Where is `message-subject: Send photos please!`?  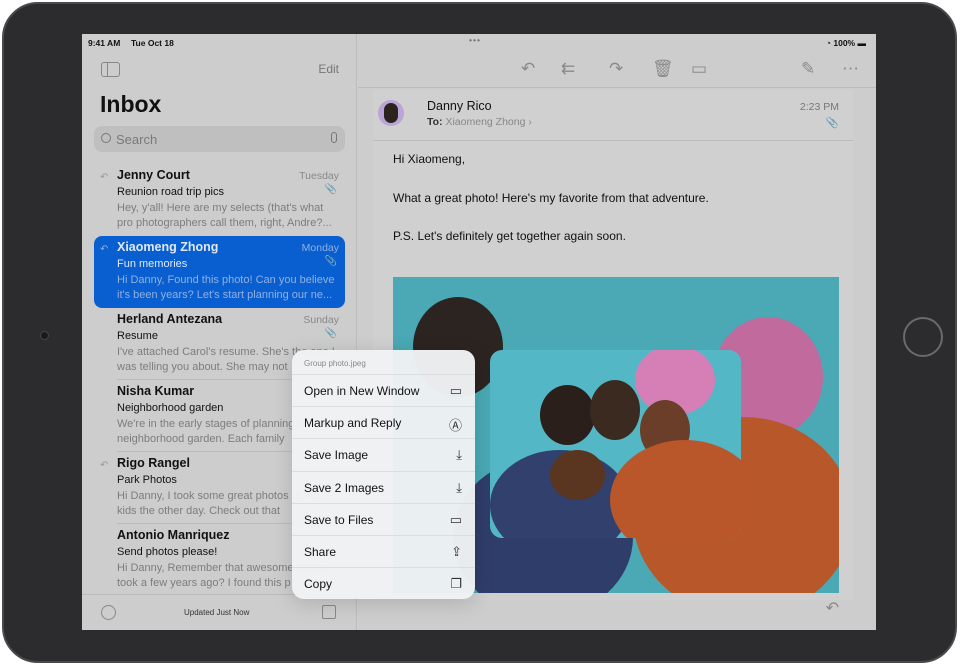 message-subject: Send photos please! is located at coordinates (167, 552).